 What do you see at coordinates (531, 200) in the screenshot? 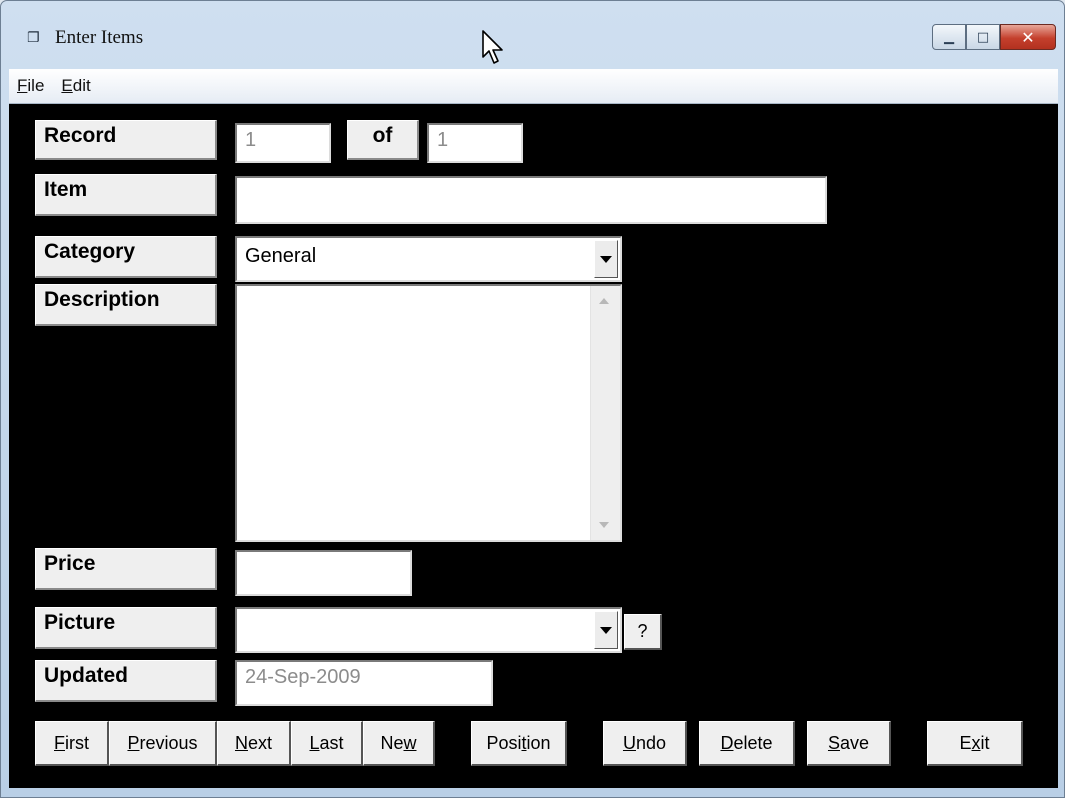
I see `item-field` at bounding box center [531, 200].